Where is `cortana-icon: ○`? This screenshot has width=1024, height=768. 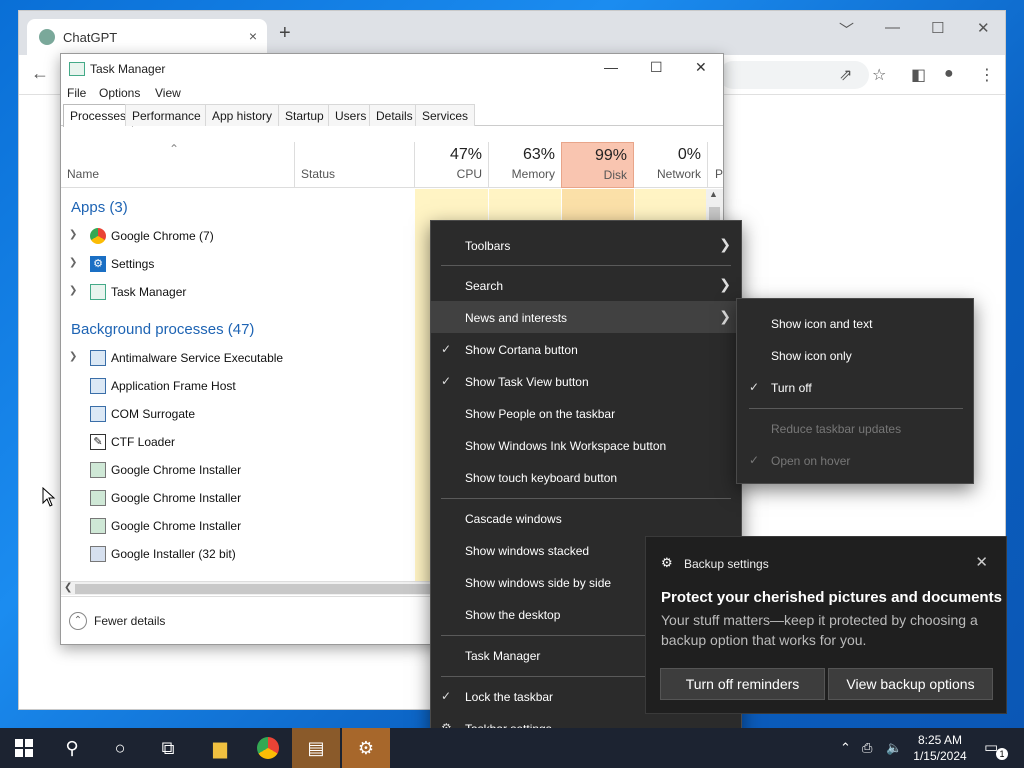
cortana-icon: ○ is located at coordinates (120, 748).